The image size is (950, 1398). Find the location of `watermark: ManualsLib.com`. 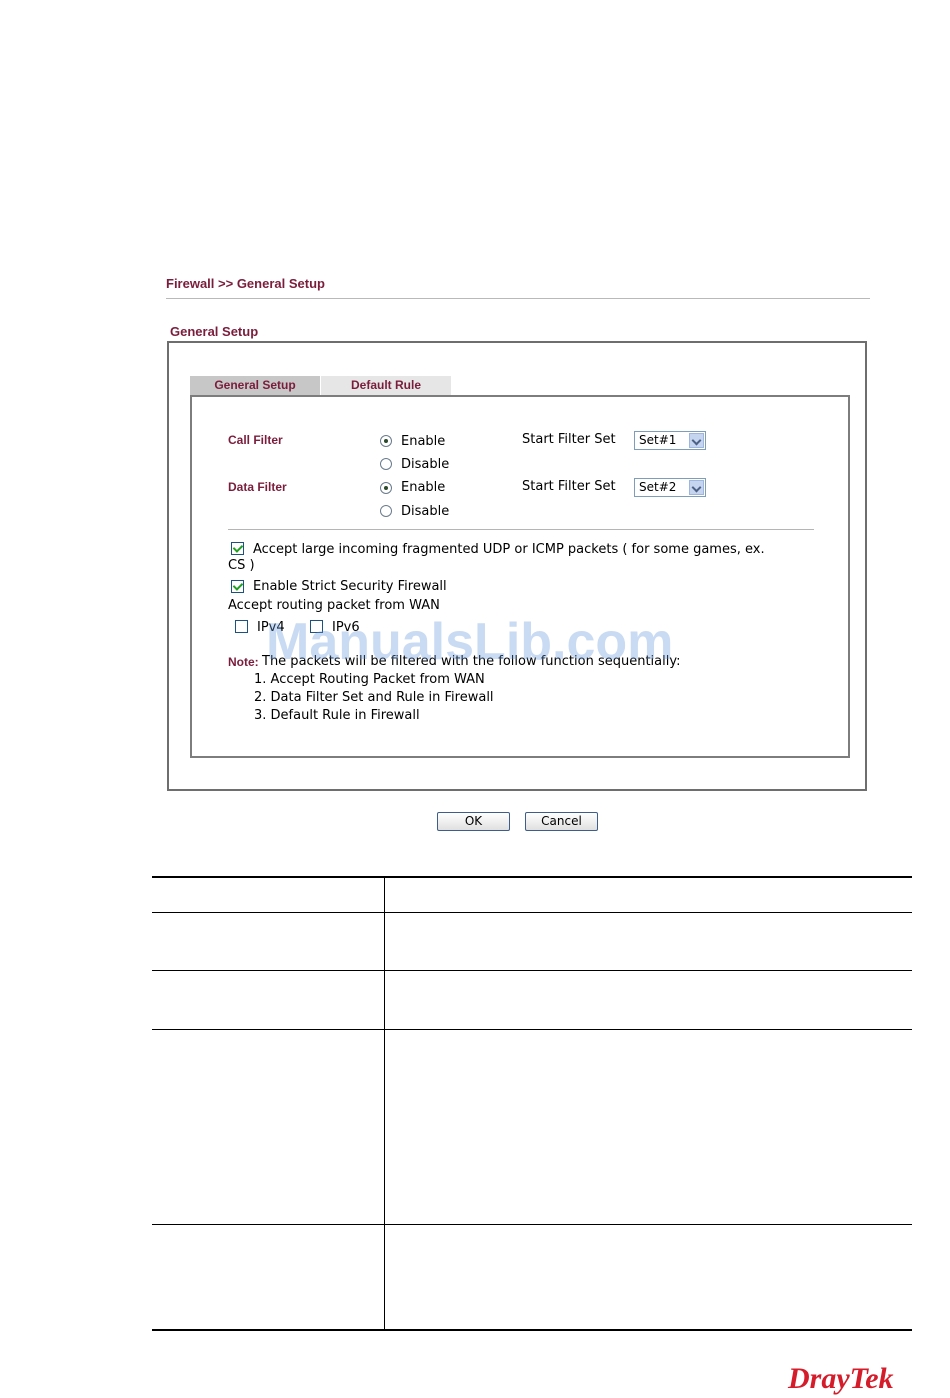

watermark: ManualsLib.com is located at coordinates (470, 642).